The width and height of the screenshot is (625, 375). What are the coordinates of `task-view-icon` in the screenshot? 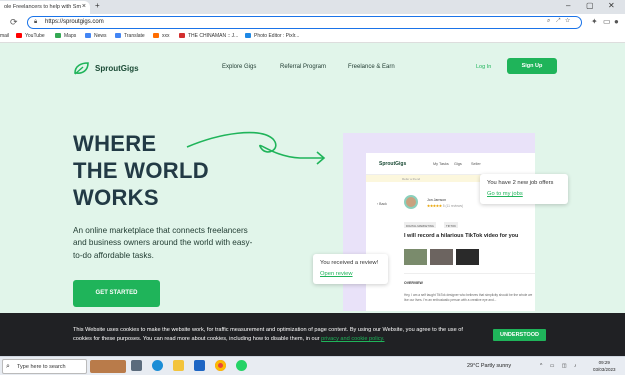 It's located at (136, 365).